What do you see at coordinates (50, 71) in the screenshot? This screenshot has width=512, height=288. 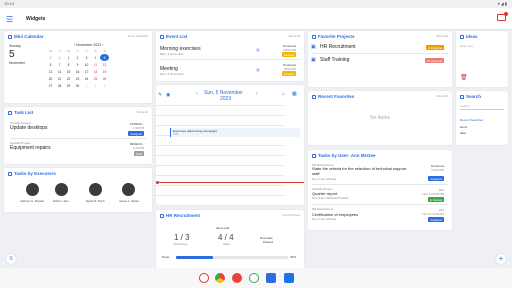 I see `calendar-day-cell: 13` at bounding box center [50, 71].